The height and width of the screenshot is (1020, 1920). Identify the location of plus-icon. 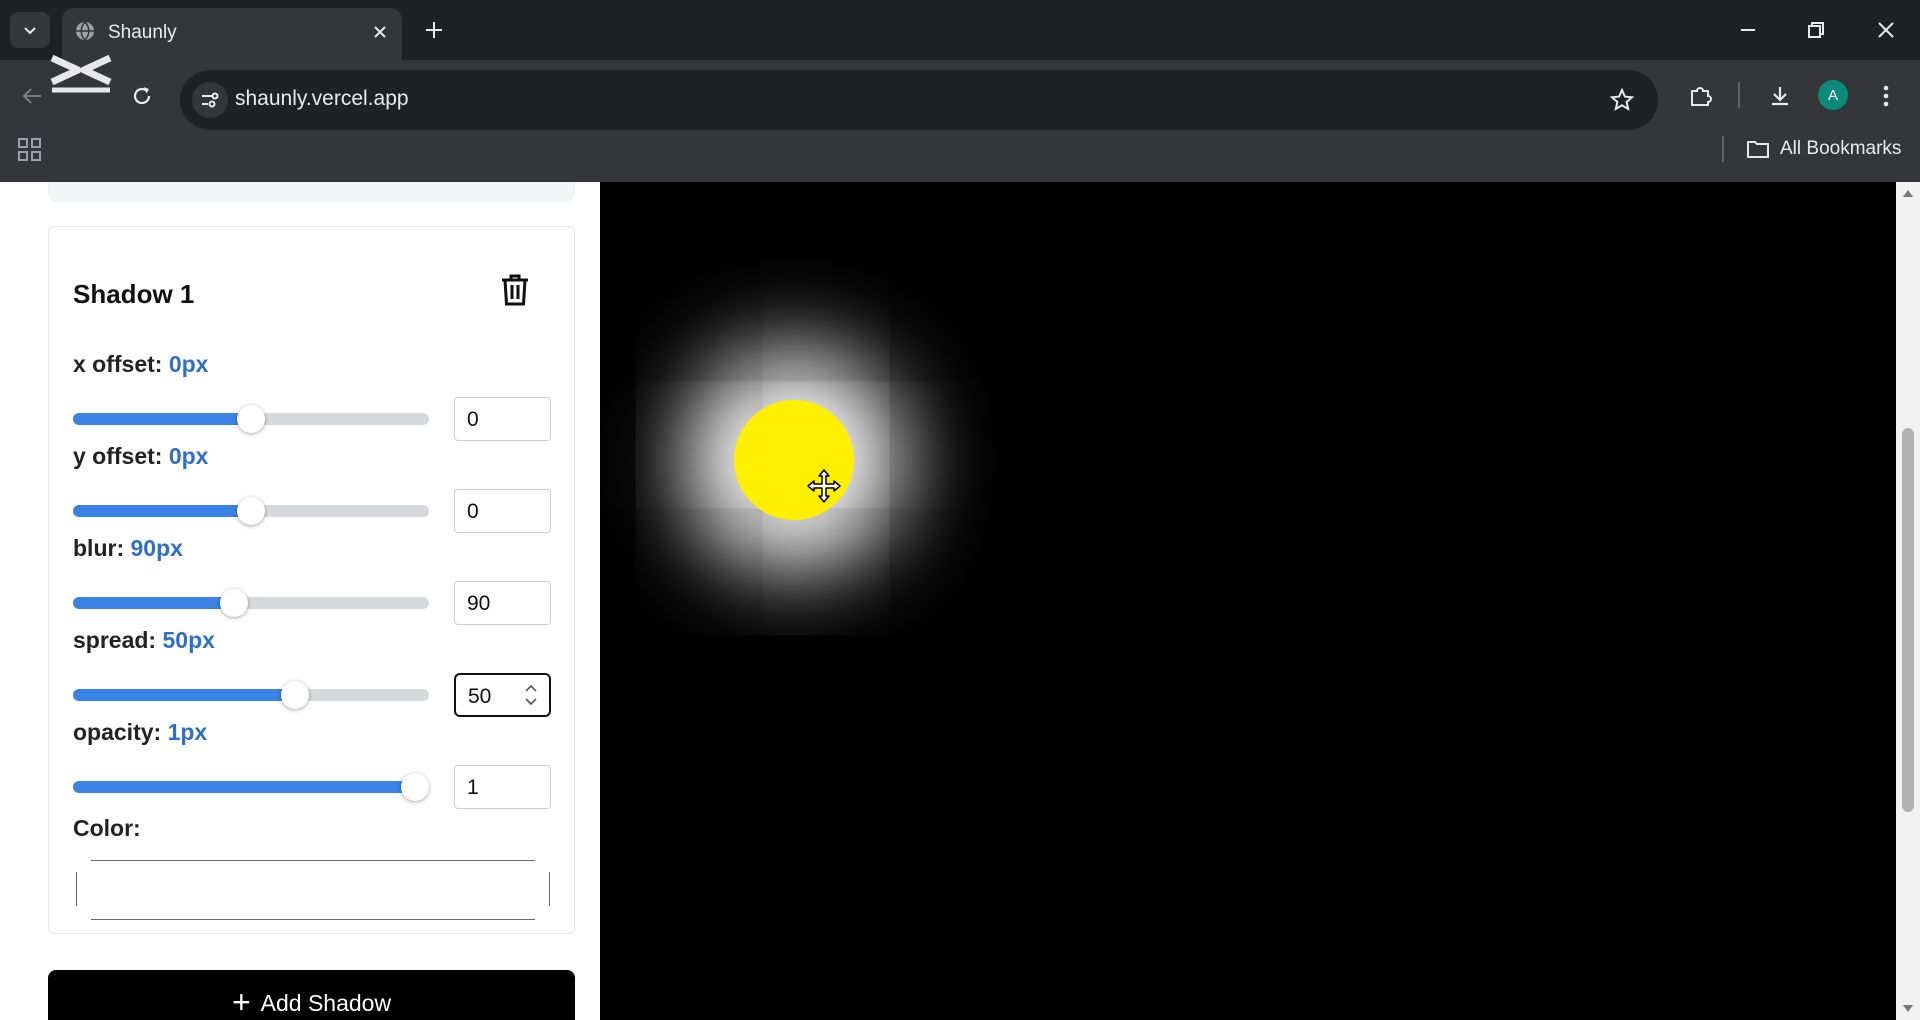
(434, 30).